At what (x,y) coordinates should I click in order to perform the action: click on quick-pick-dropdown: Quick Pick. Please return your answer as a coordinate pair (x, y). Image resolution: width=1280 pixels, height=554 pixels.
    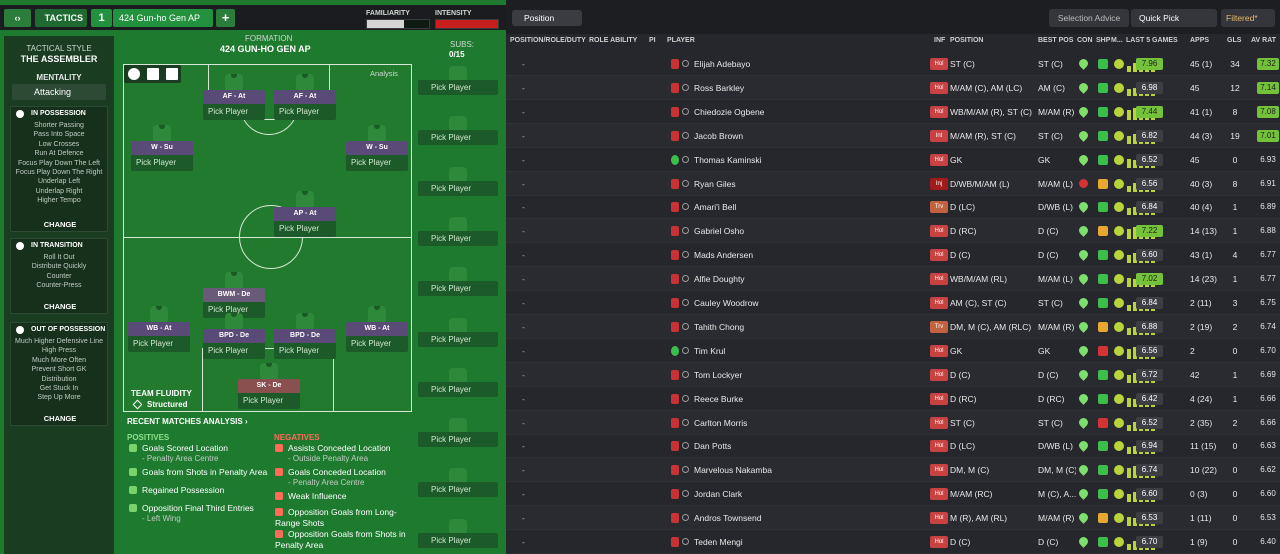
    Looking at the image, I should click on (1174, 18).